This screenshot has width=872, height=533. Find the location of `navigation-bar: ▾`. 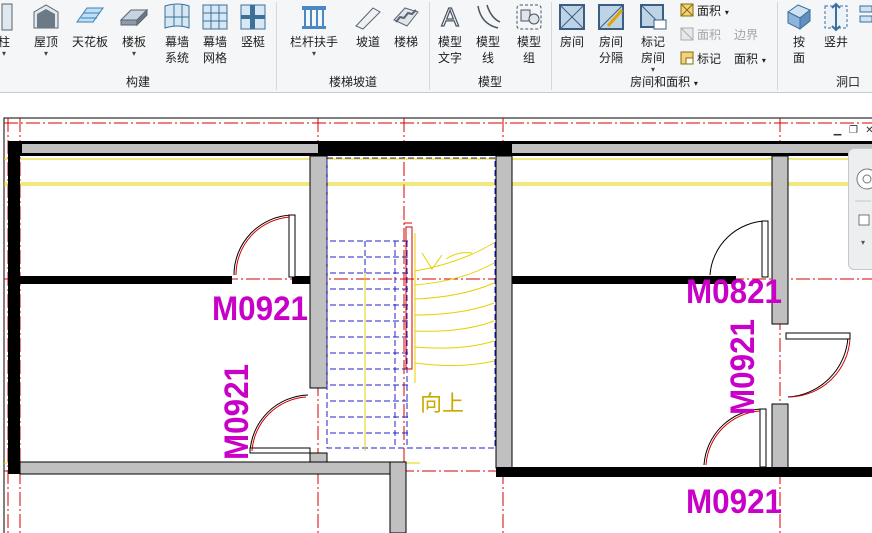

navigation-bar: ▾ is located at coordinates (860, 209).